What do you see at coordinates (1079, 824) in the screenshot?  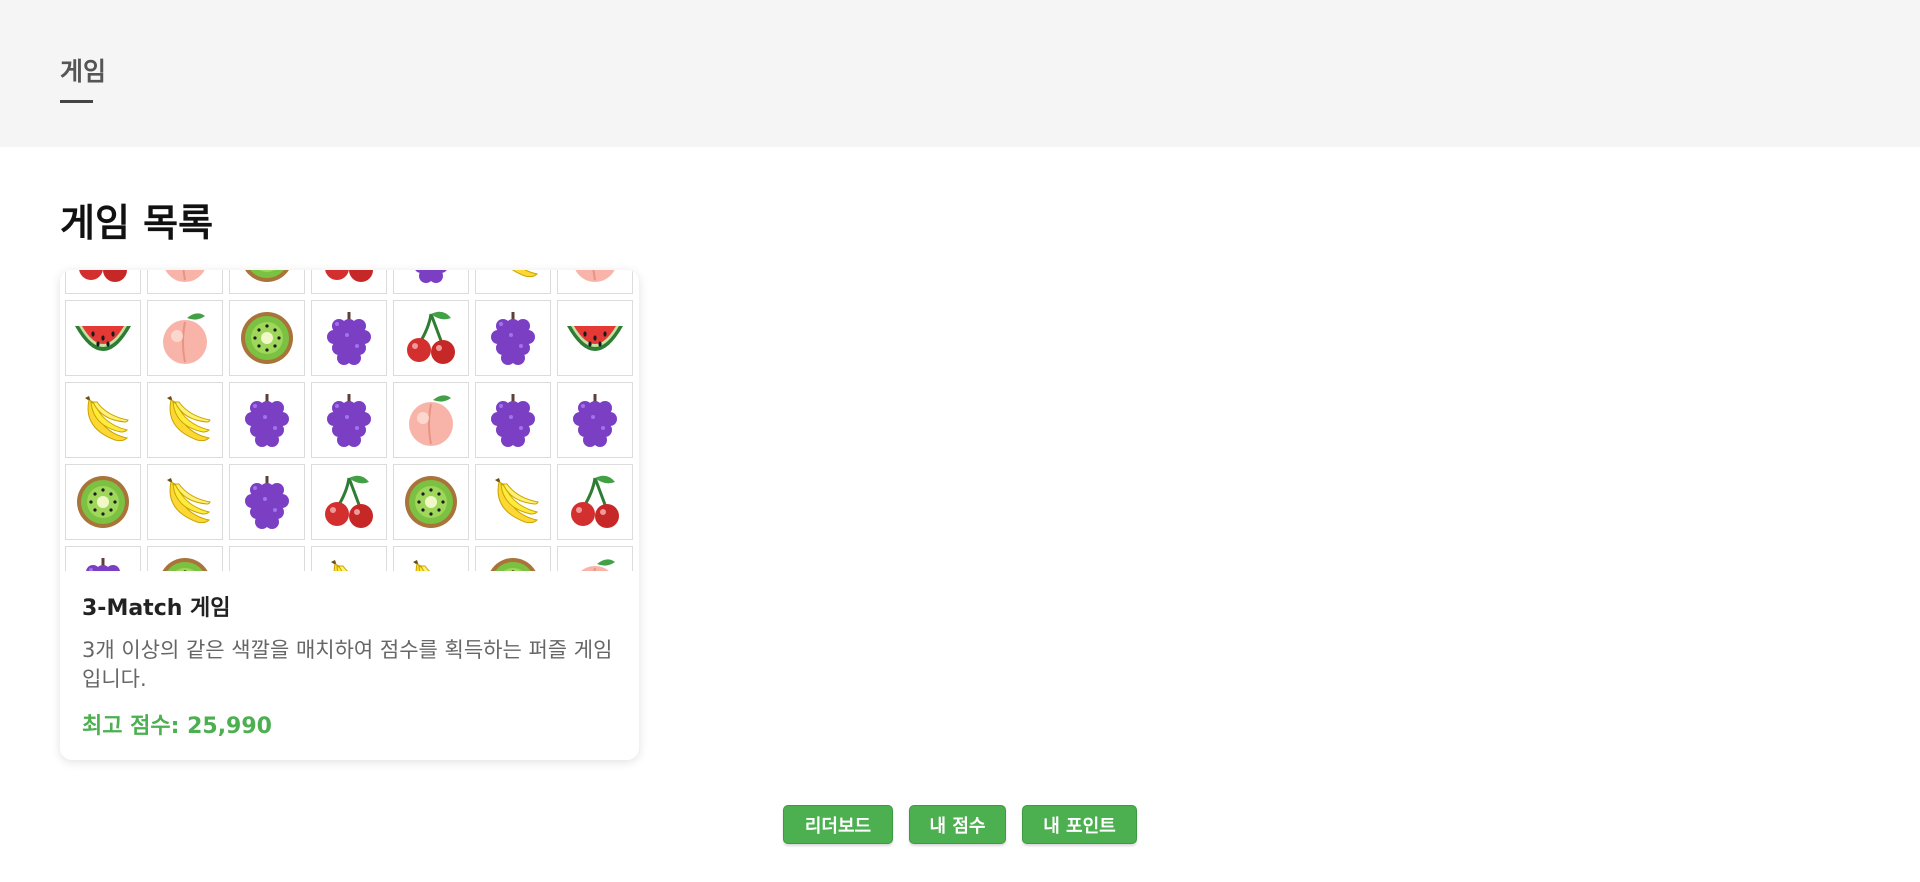 I see `my-points-button: 내 포인트` at bounding box center [1079, 824].